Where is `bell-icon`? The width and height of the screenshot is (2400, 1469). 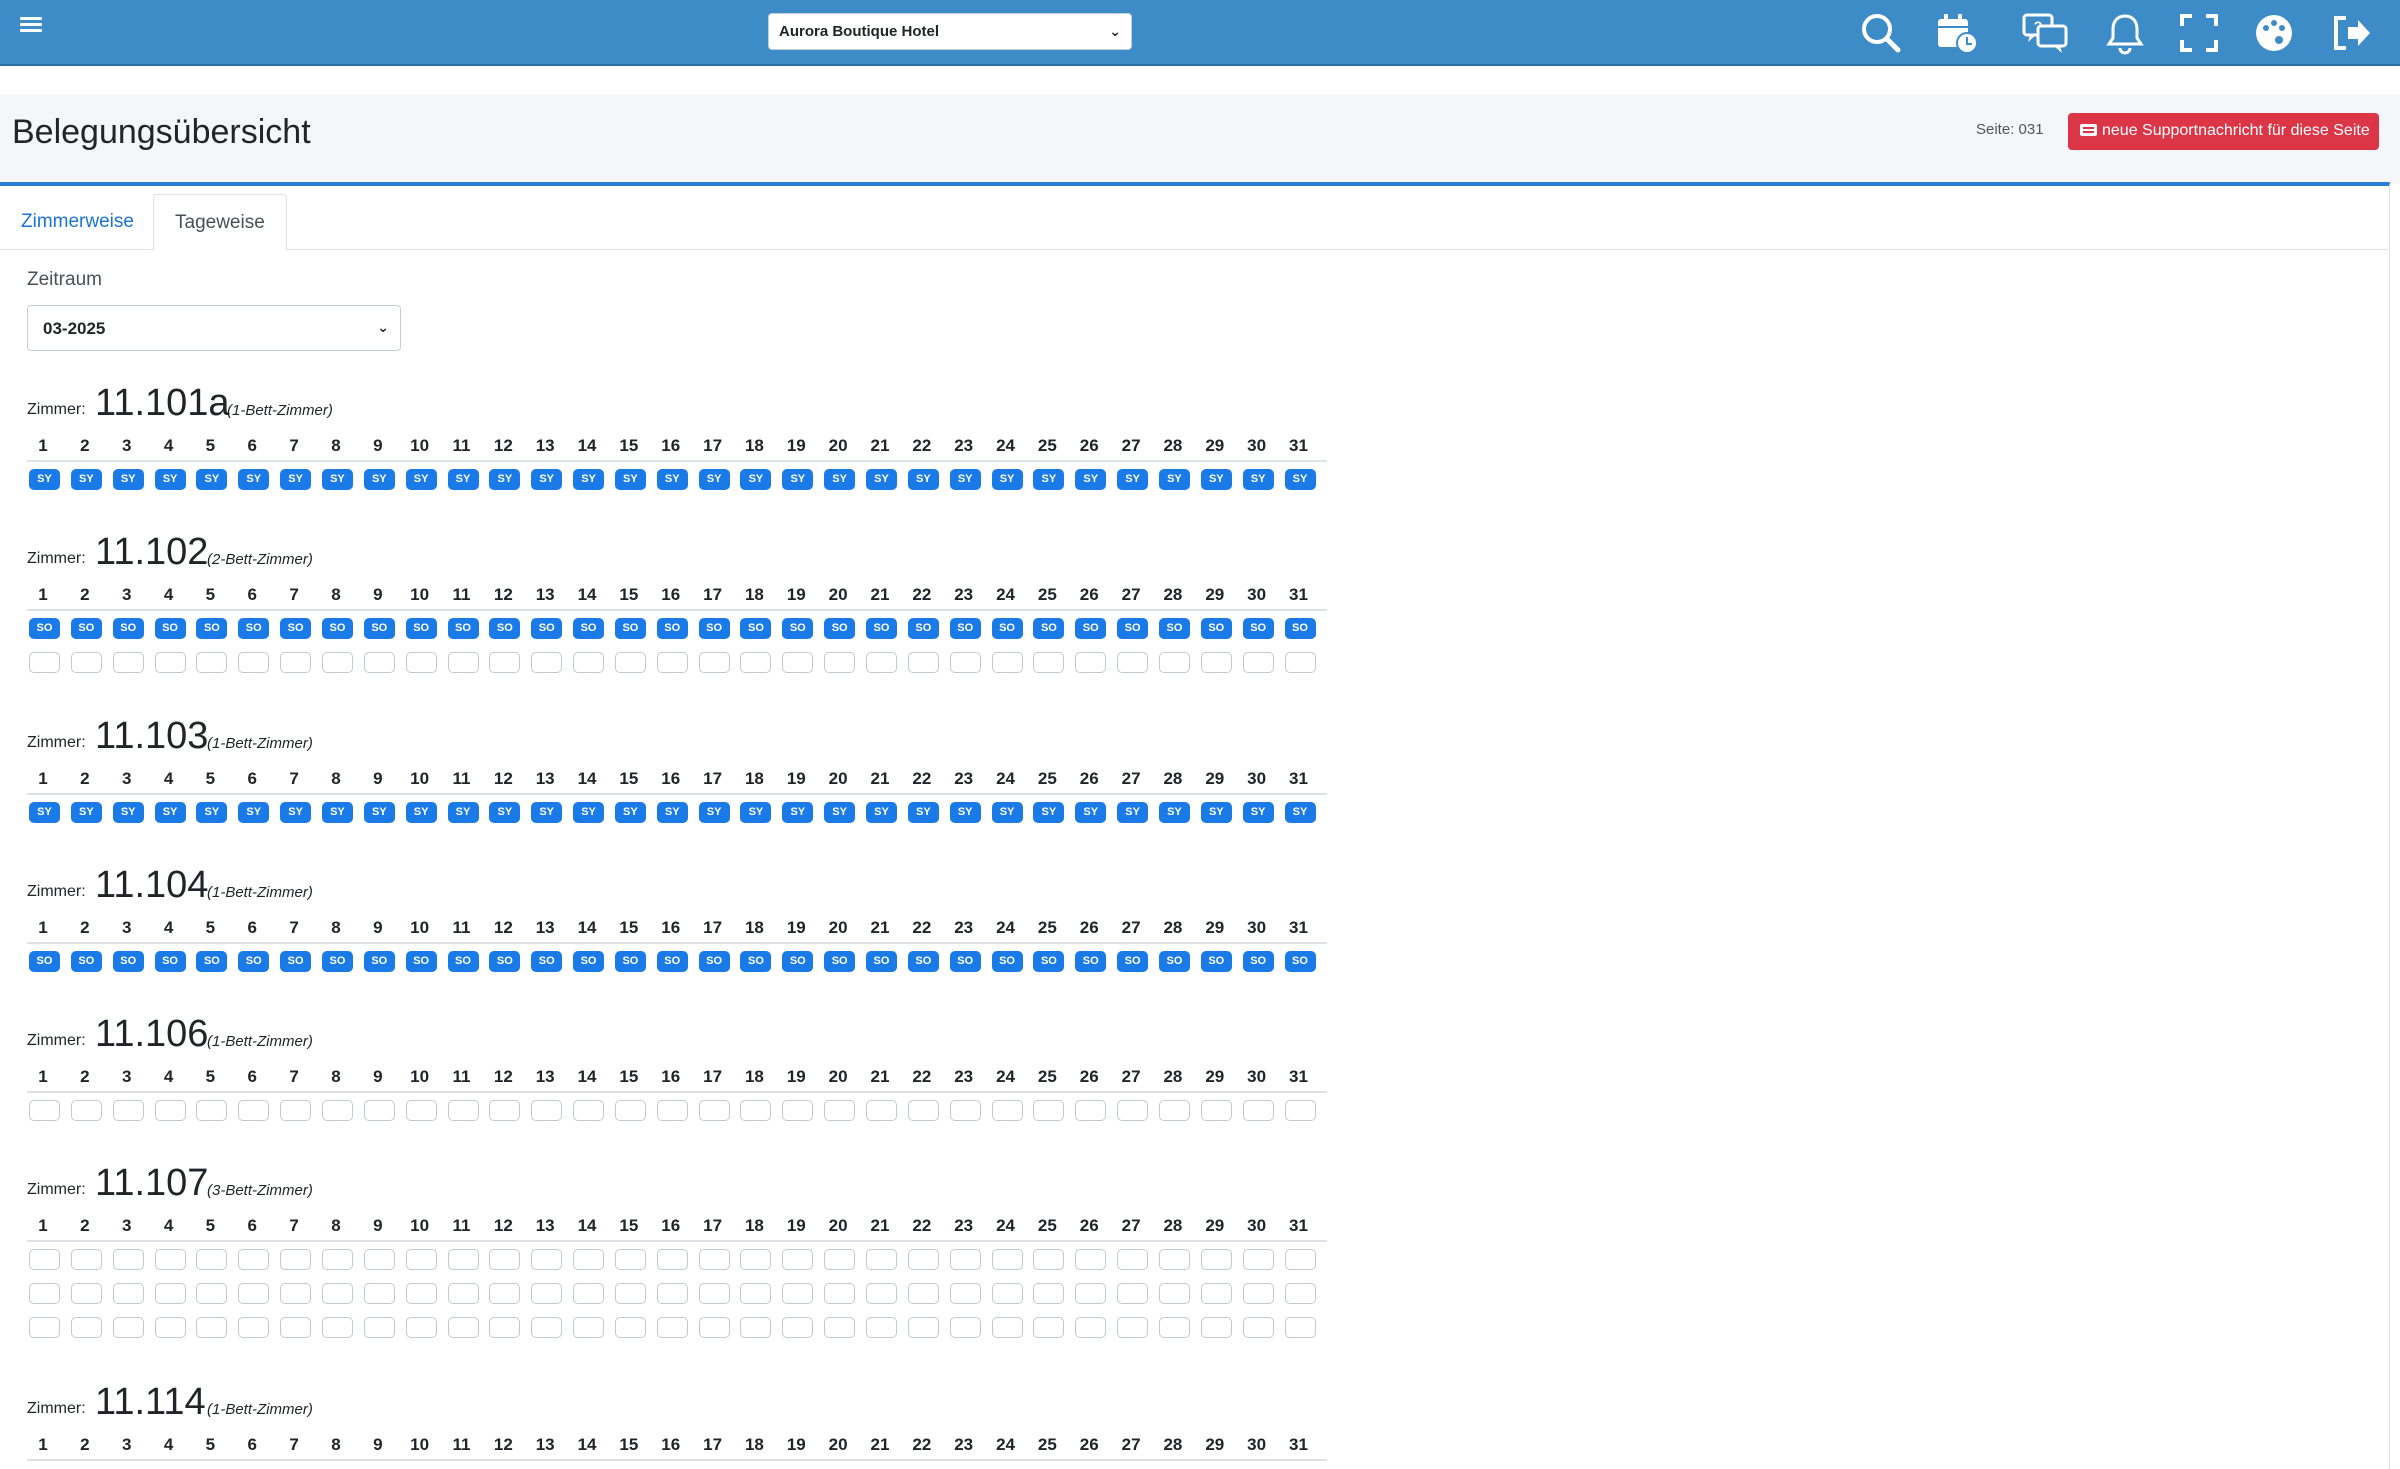
bell-icon is located at coordinates (2125, 33).